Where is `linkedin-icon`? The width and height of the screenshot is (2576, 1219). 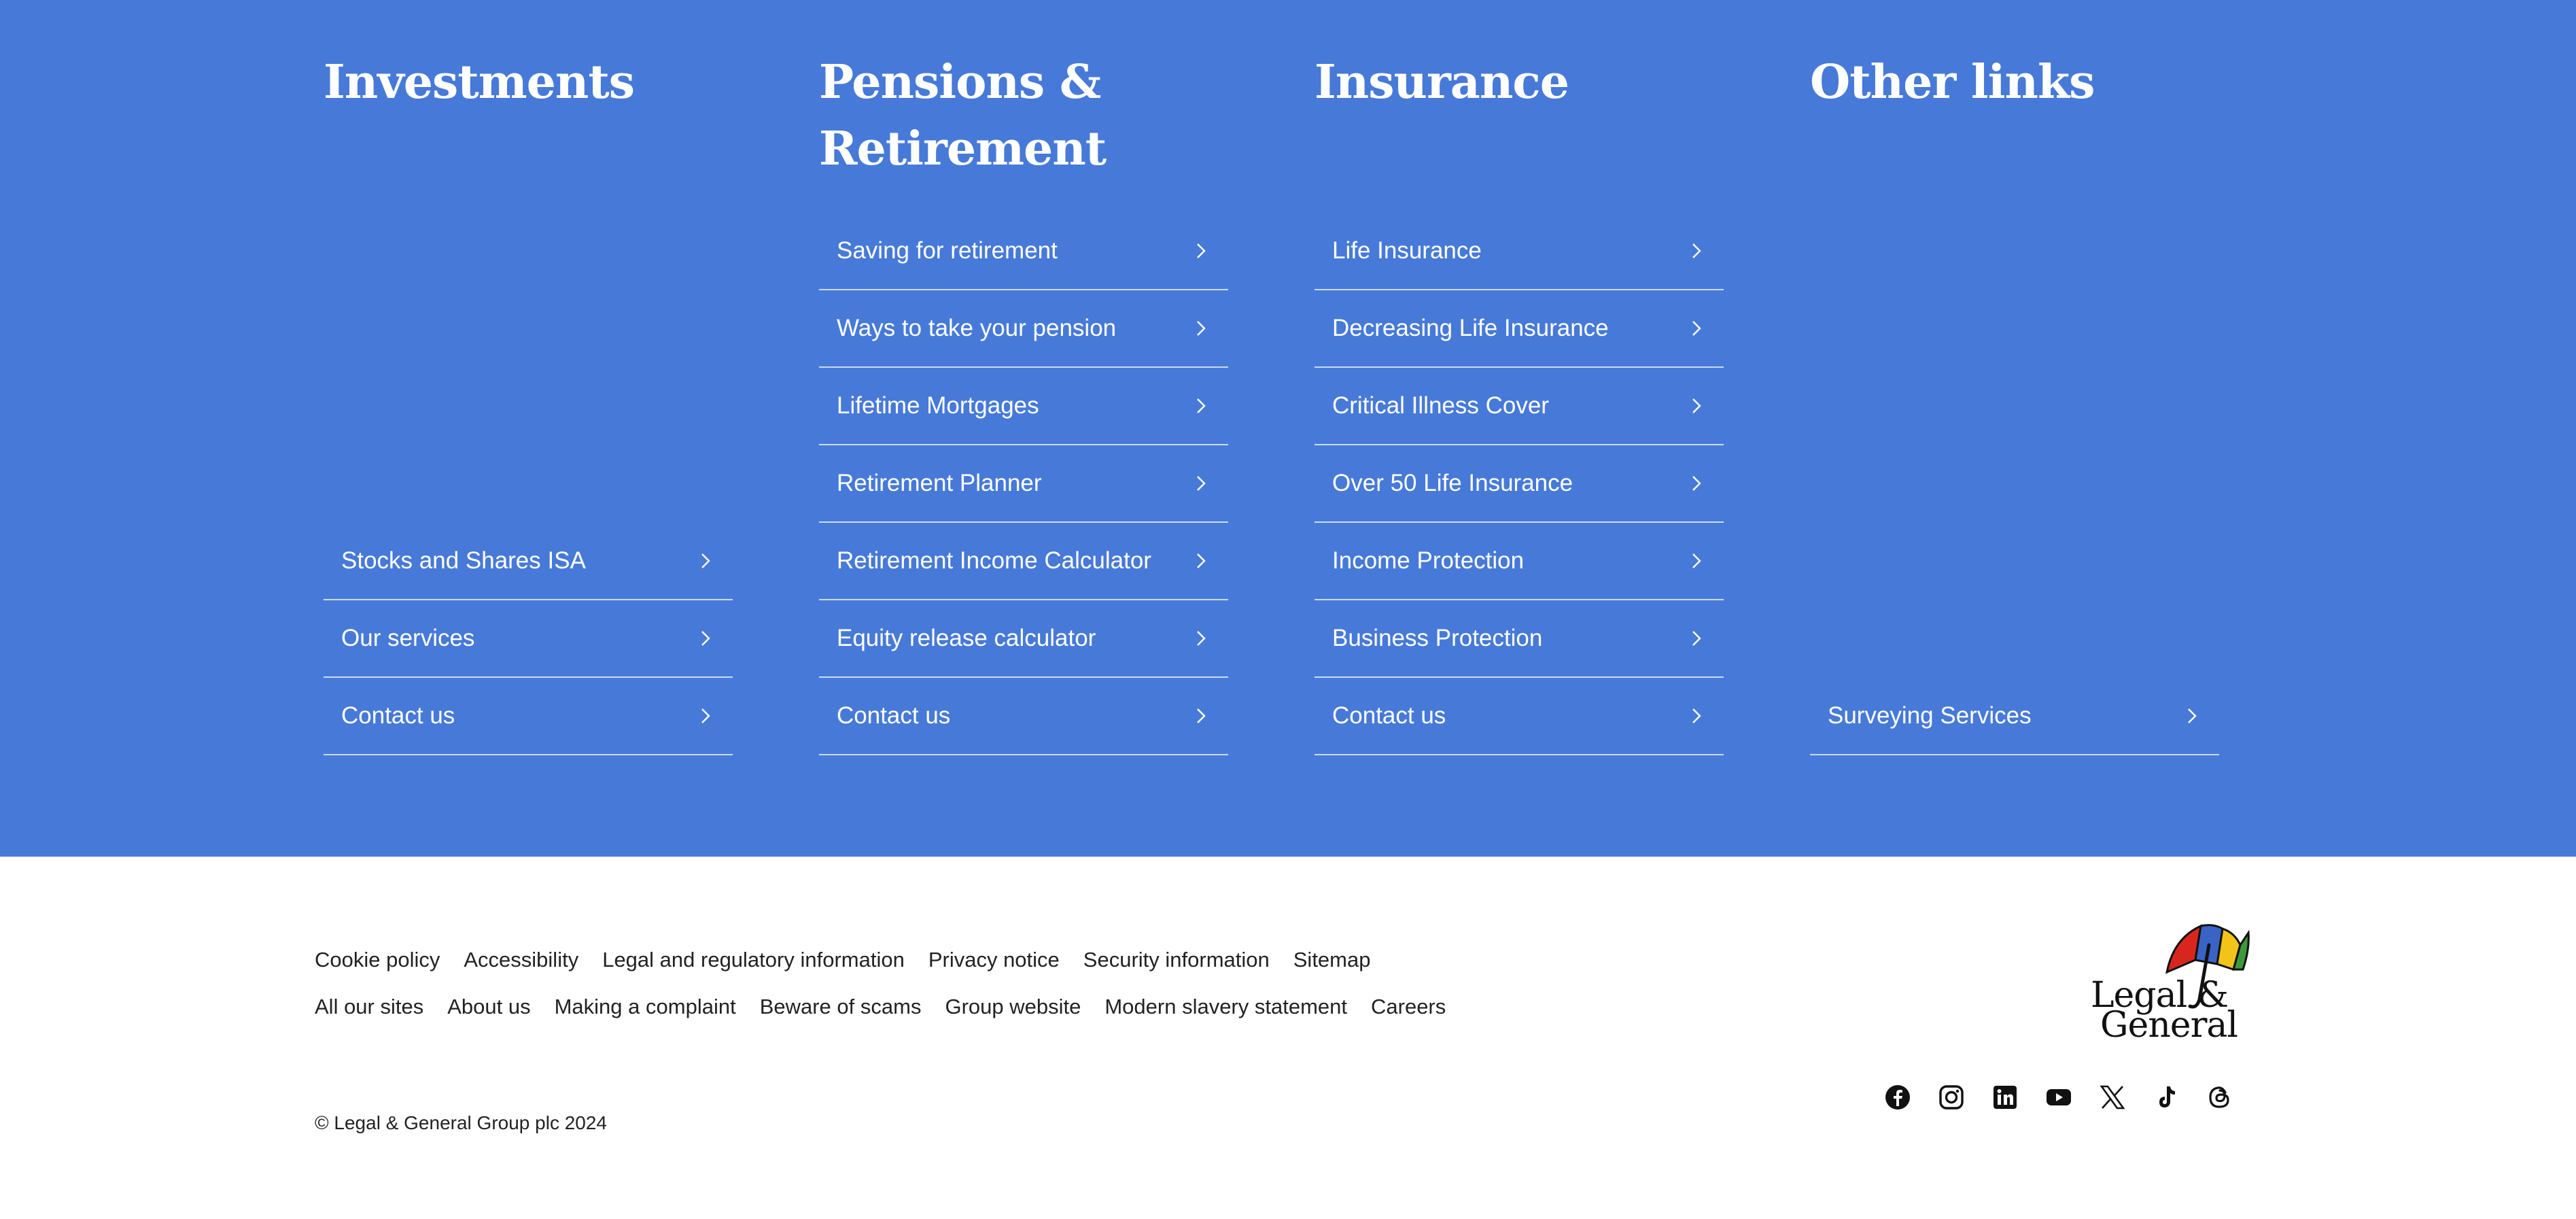
linkedin-icon is located at coordinates (2005, 1097).